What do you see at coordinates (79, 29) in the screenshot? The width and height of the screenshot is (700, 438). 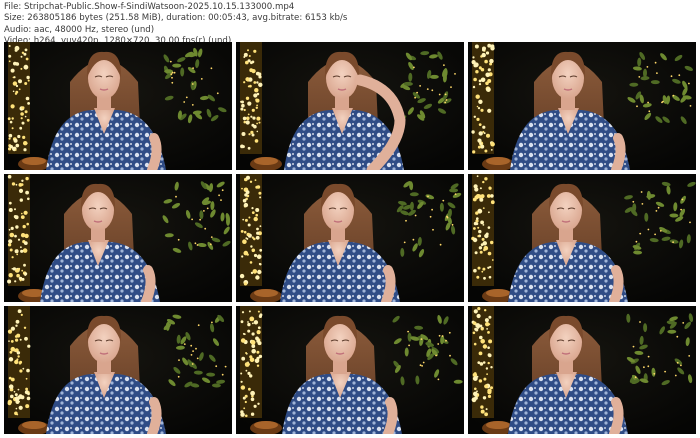 I see `audio-info-line: Audio: aac, 48000 Hz, stereo (und)` at bounding box center [79, 29].